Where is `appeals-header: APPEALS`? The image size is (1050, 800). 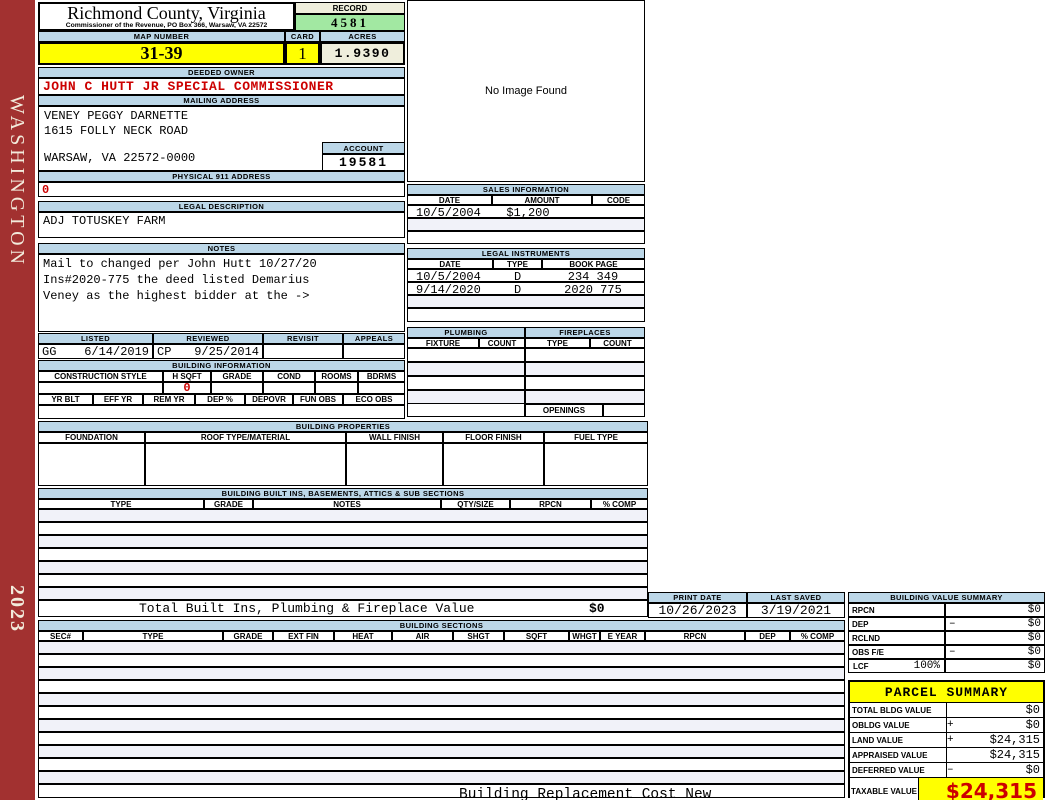
appeals-header: APPEALS is located at coordinates (374, 338).